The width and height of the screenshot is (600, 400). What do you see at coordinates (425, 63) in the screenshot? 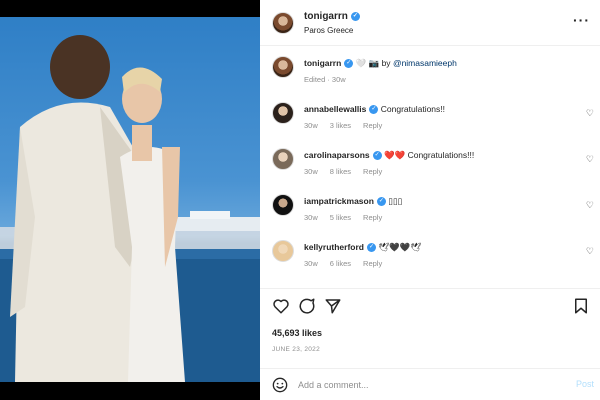
I see `caption-mention-link: @nimasamieeph` at bounding box center [425, 63].